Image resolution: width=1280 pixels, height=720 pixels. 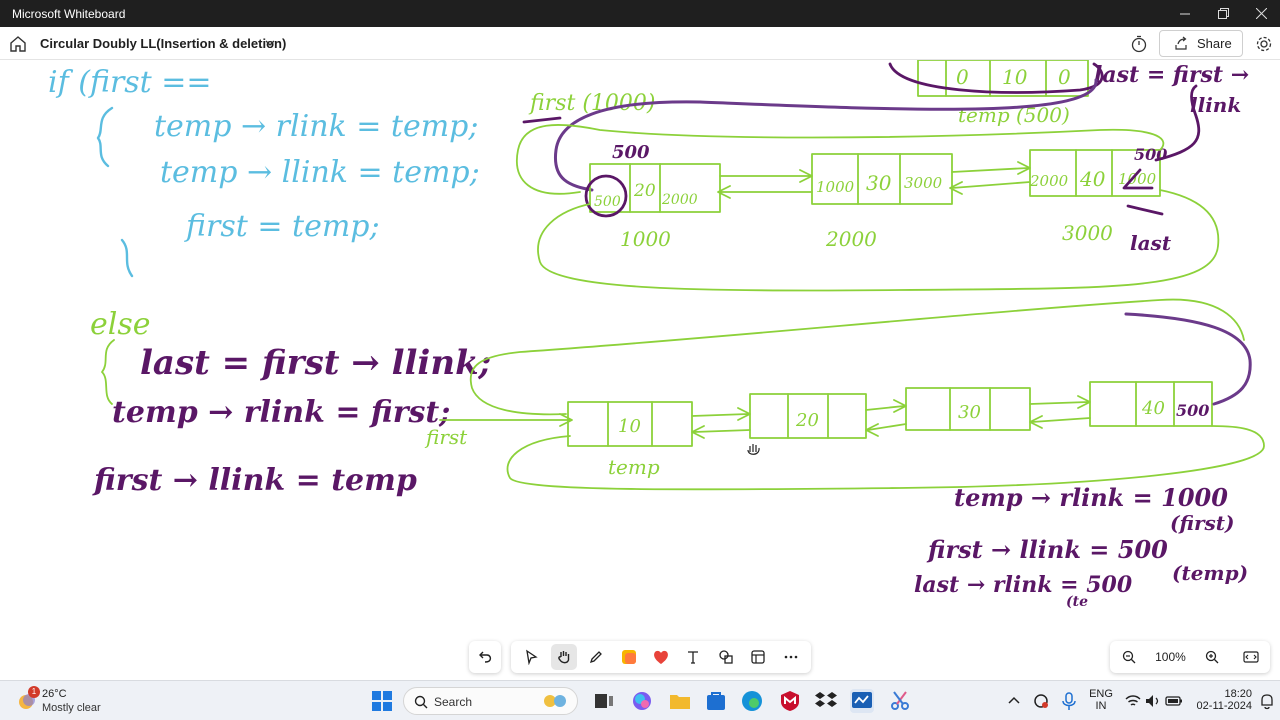 I want to click on blue-brace-close, so click(x=127, y=258).